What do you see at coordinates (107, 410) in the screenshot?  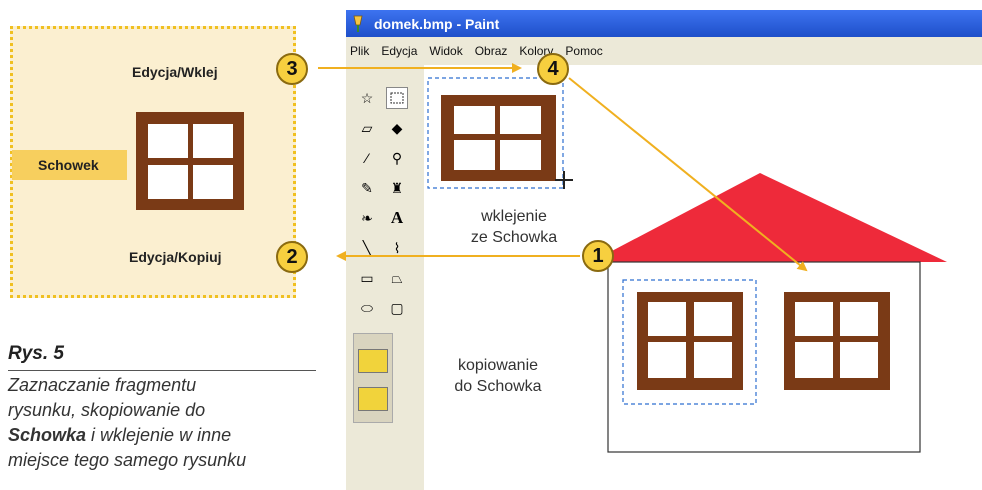 I see `caption-line-2: rysunku, skopiowanie do` at bounding box center [107, 410].